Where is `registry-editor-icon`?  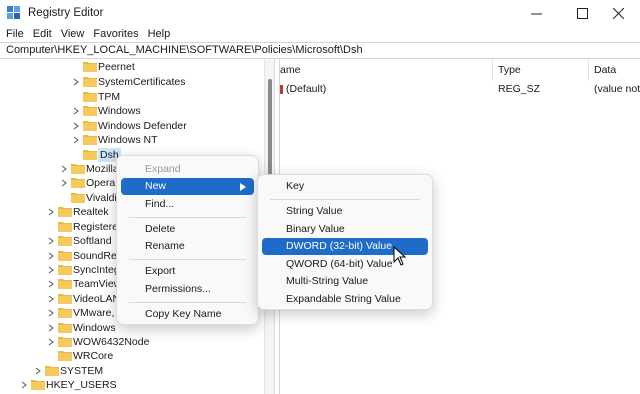
registry-editor-icon is located at coordinates (13, 12).